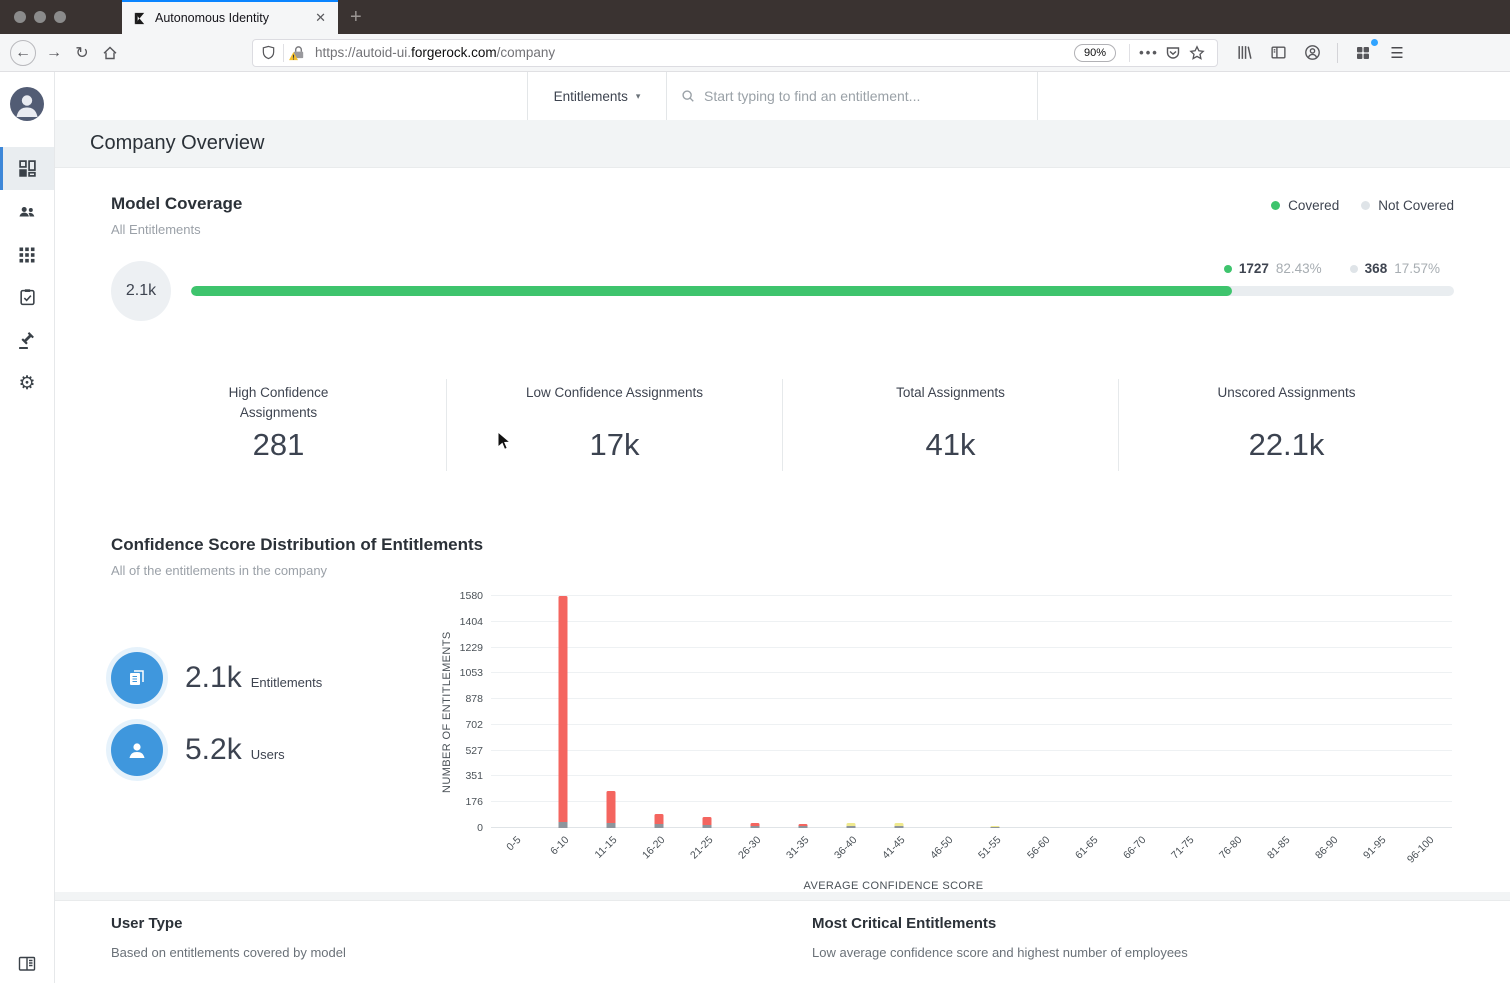 The width and height of the screenshot is (1510, 983). I want to click on minimize-window-button, so click(40, 17).